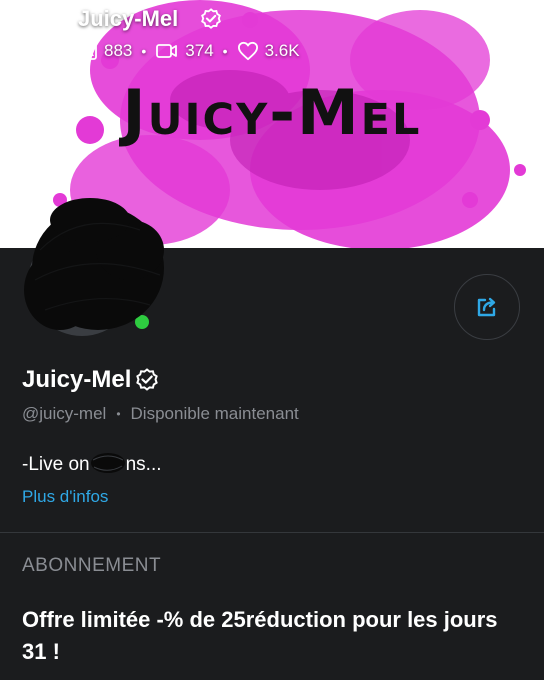 Image resolution: width=544 pixels, height=680 pixels. What do you see at coordinates (512, 35) in the screenshot?
I see `more-vertical-icon` at bounding box center [512, 35].